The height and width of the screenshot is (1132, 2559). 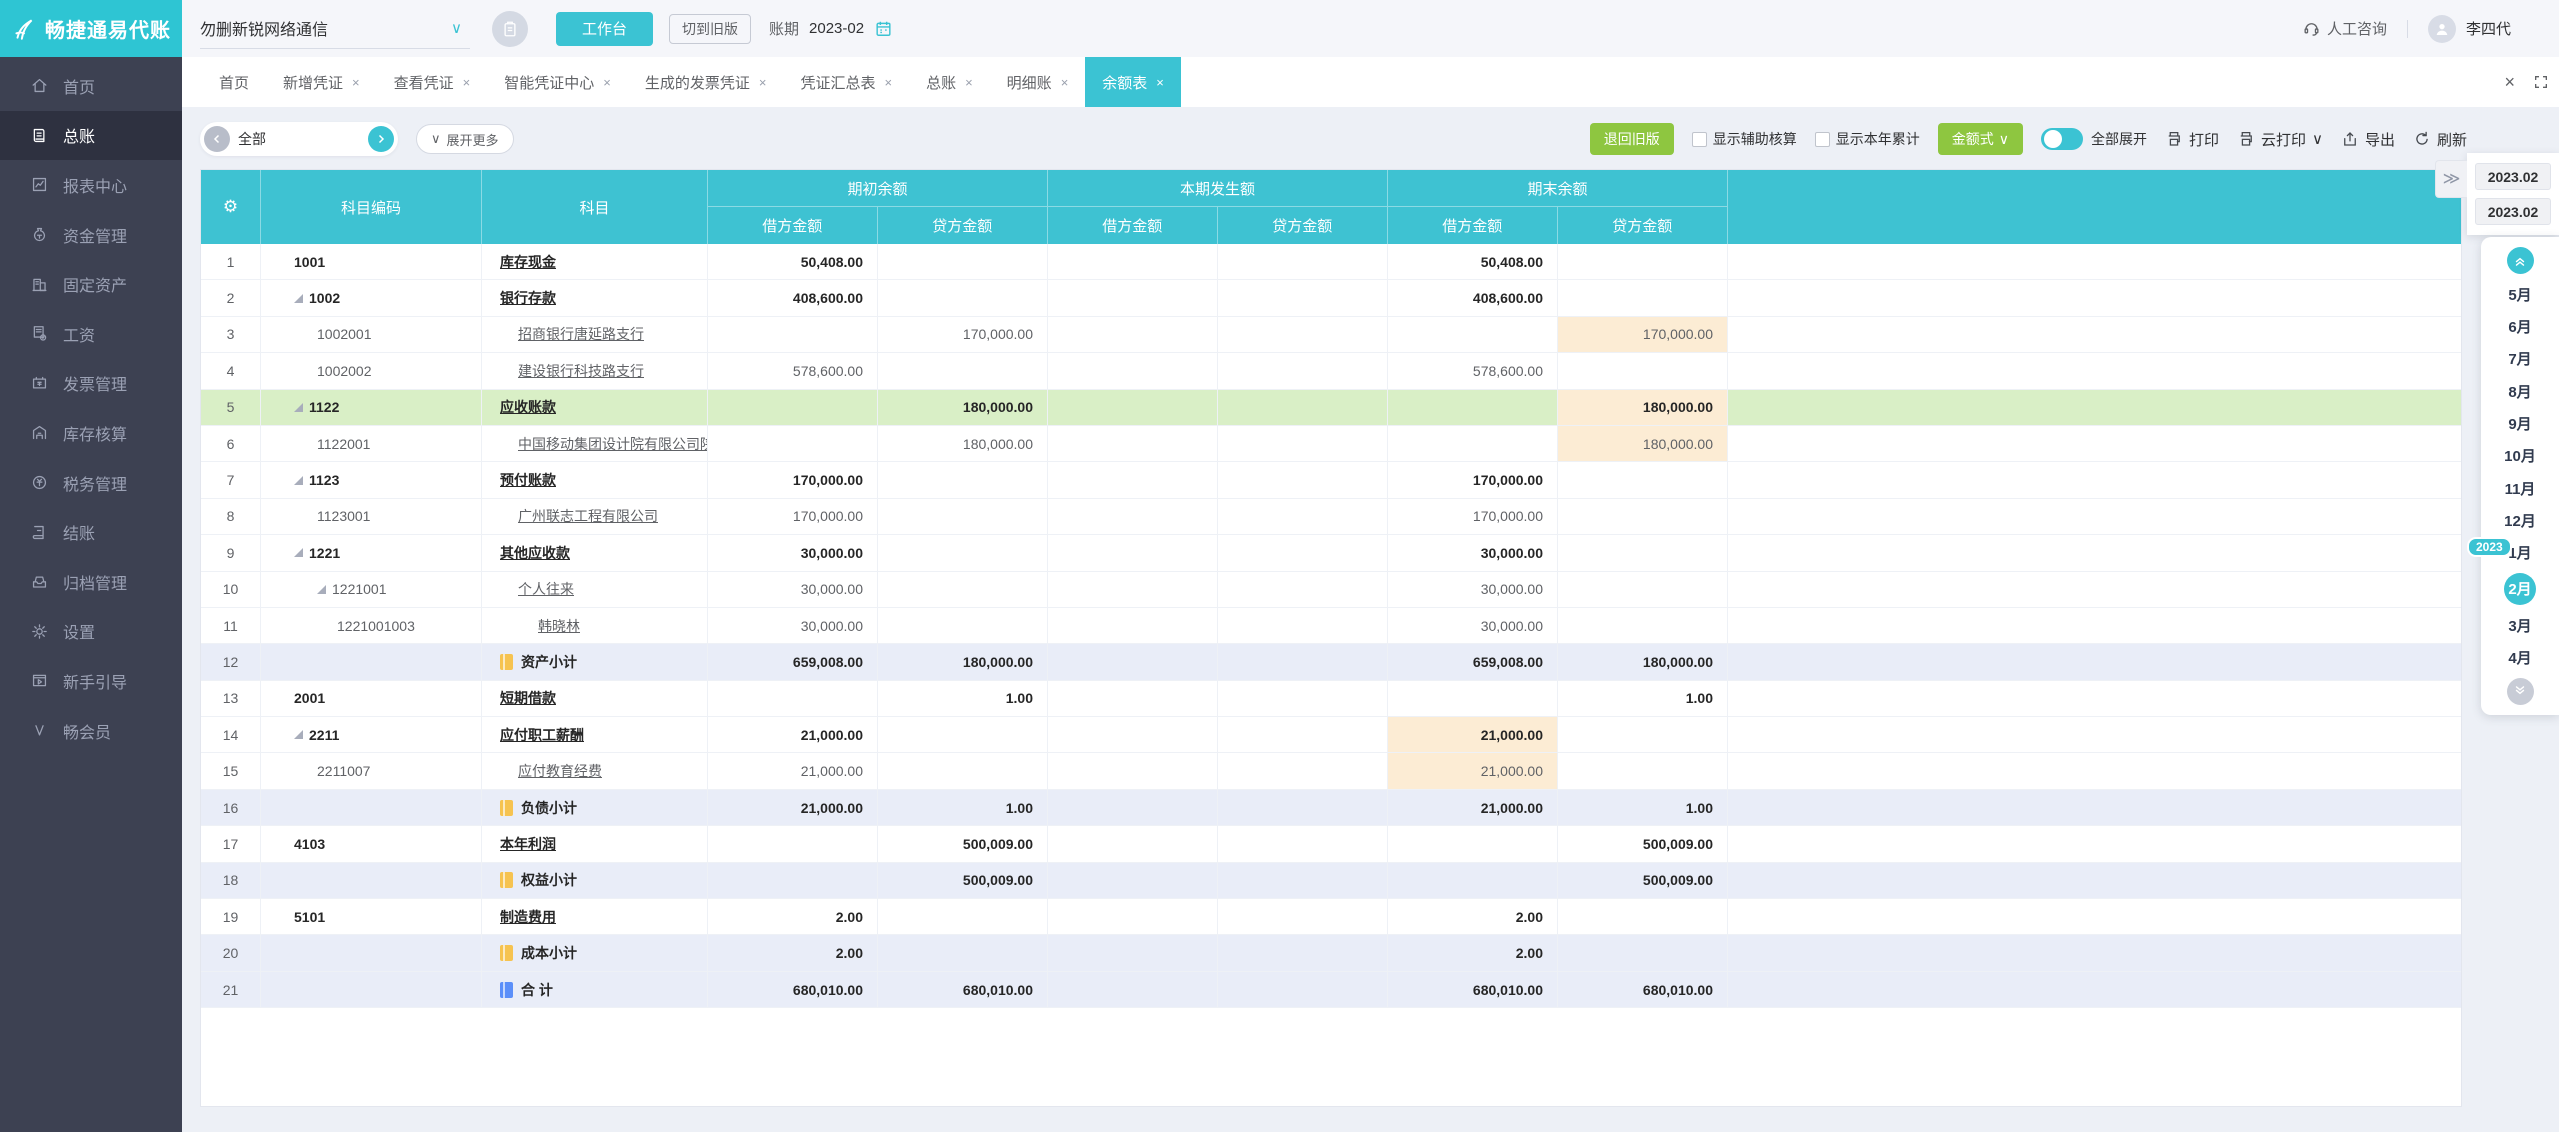 What do you see at coordinates (2519, 625) in the screenshot?
I see `month-item-3月: 3月` at bounding box center [2519, 625].